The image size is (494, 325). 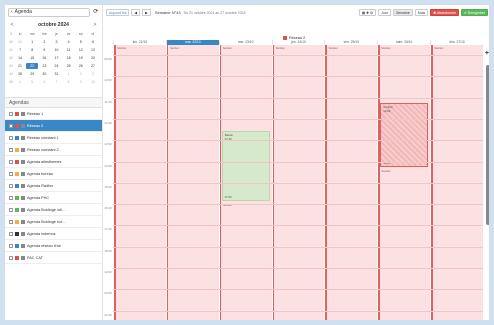 What do you see at coordinates (93, 66) in the screenshot?
I see `mini-day: 27` at bounding box center [93, 66].